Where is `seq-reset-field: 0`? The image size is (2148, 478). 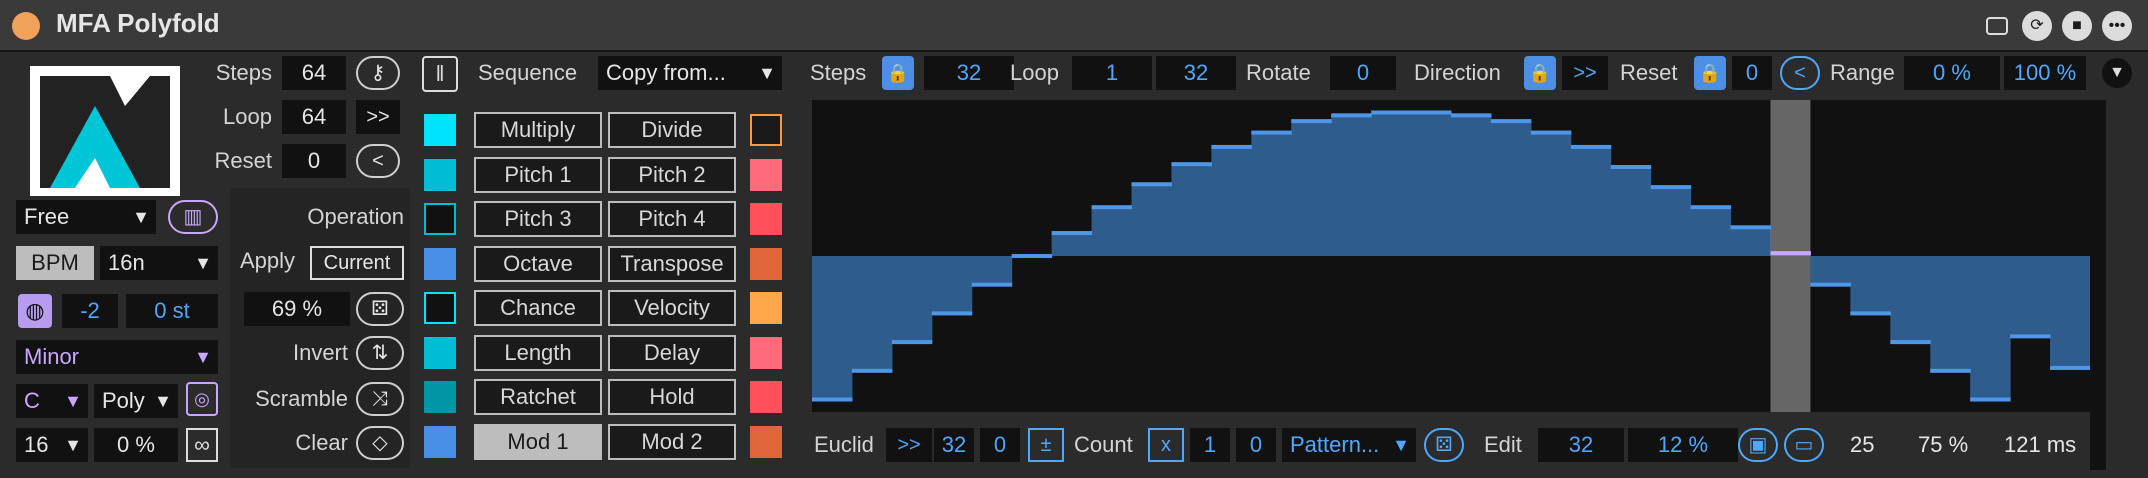
seq-reset-field: 0 is located at coordinates (1752, 73).